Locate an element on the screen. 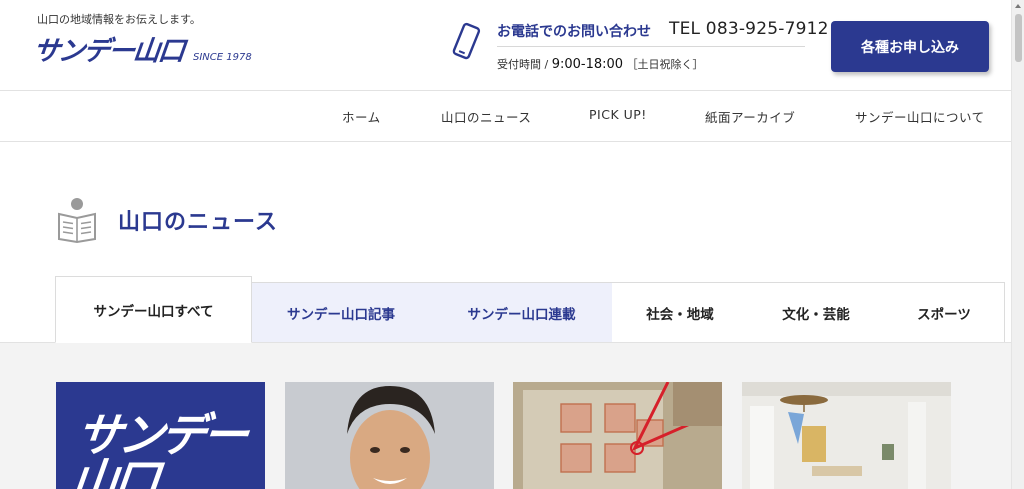 This screenshot has height=489, width=1024. card-photo-circuit is located at coordinates (617, 435).